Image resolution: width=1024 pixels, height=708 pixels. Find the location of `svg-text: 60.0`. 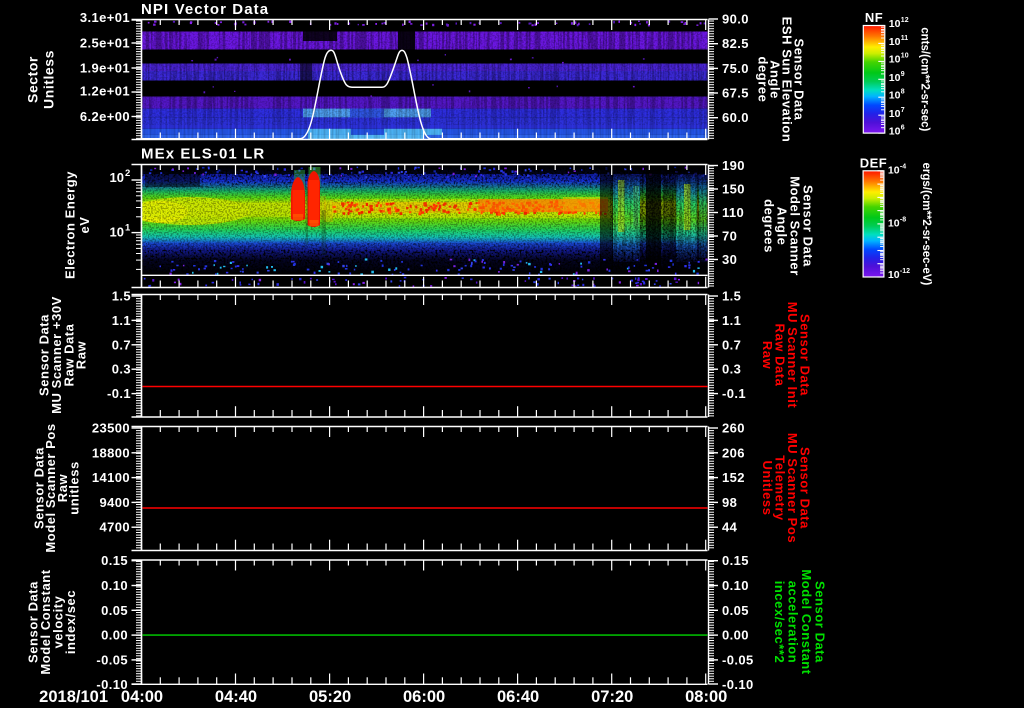

svg-text: 60.0 is located at coordinates (735, 117).